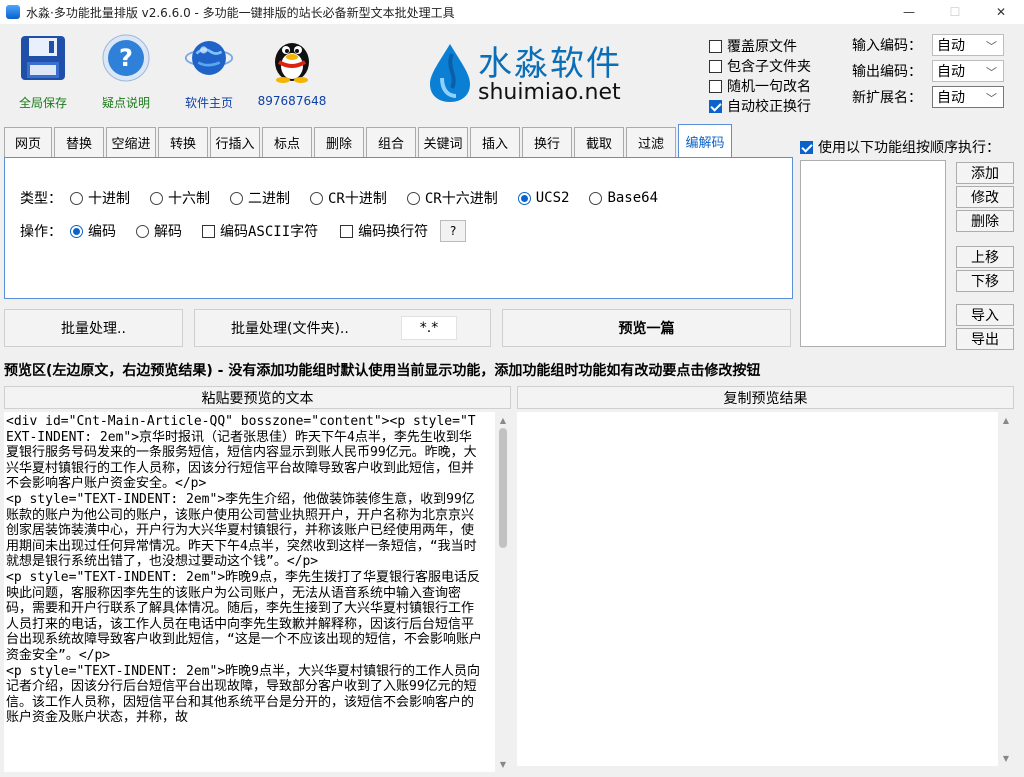  Describe the element at coordinates (951, 98) in the screenshot. I see `extension-value: 自动` at that location.